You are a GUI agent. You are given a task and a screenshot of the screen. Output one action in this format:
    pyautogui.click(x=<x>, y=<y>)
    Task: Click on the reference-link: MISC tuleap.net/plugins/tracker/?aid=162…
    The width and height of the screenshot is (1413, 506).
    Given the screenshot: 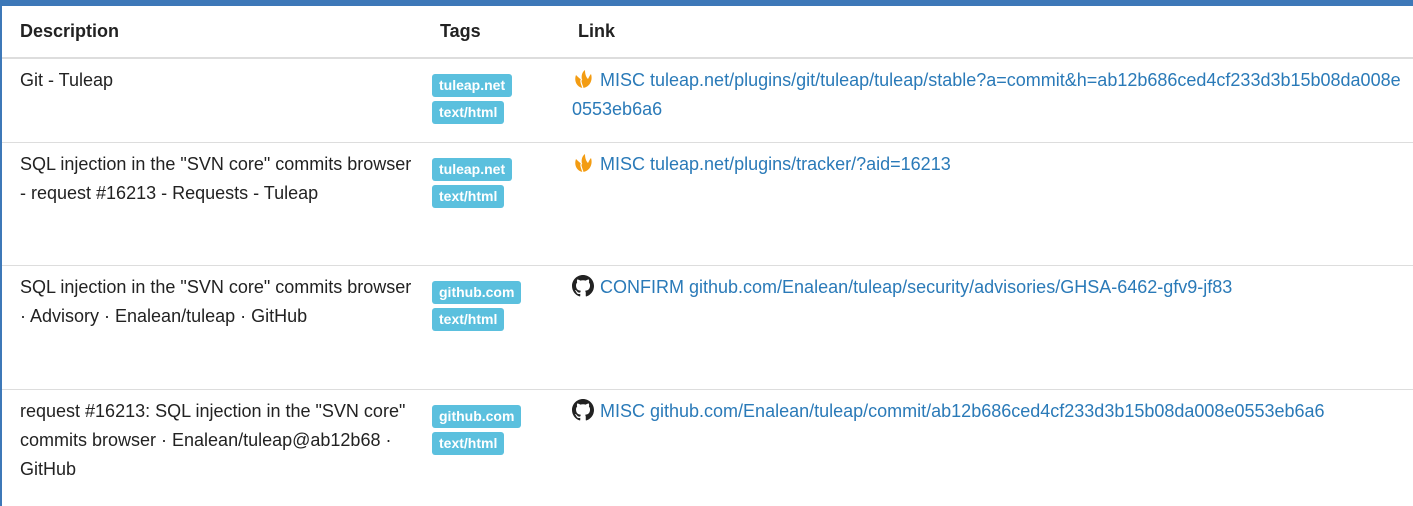 What is the action you would take?
    pyautogui.click(x=761, y=163)
    